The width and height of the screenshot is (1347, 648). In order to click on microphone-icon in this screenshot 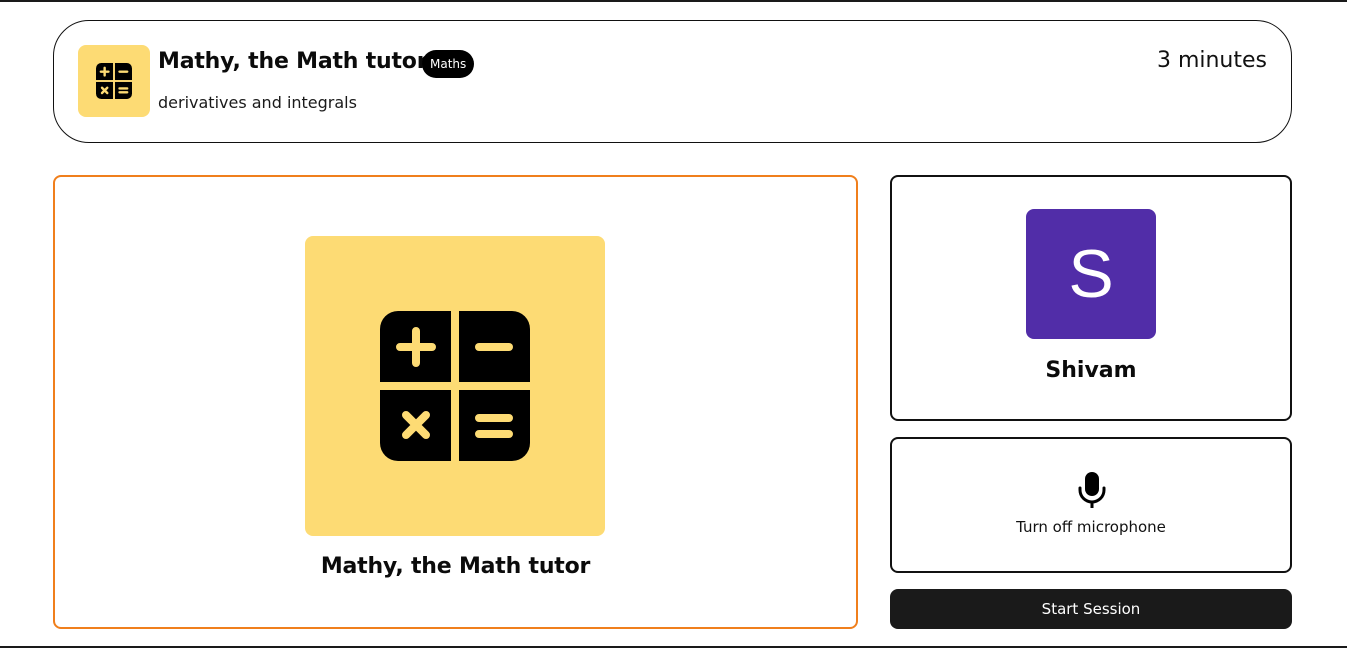, I will do `click(1092, 490)`.